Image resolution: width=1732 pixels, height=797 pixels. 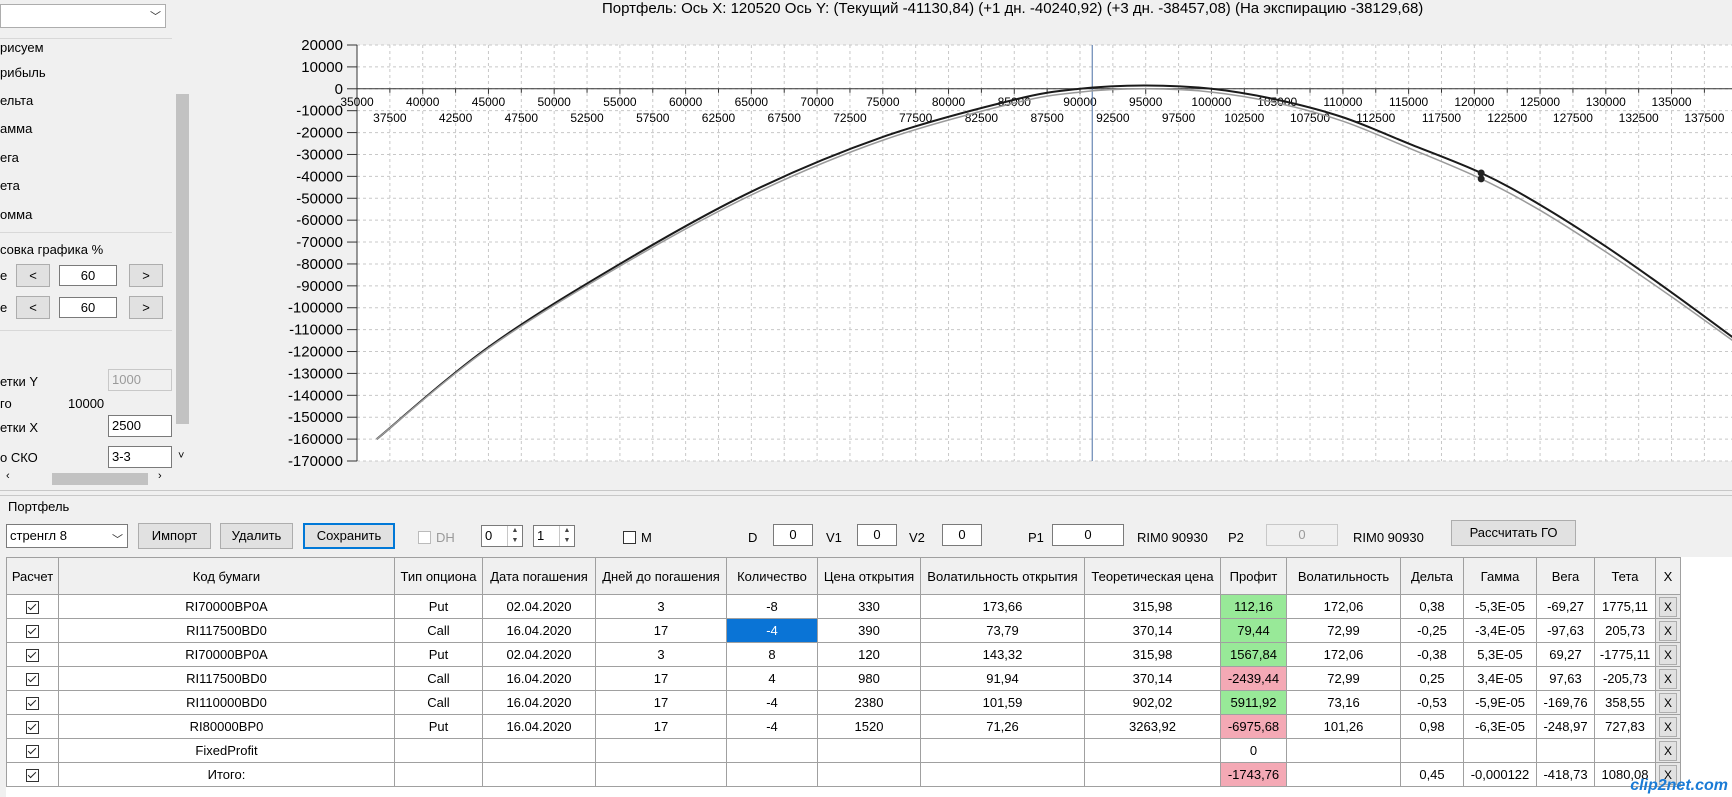 I want to click on cell-delta: -0,25, so click(x=1432, y=630).